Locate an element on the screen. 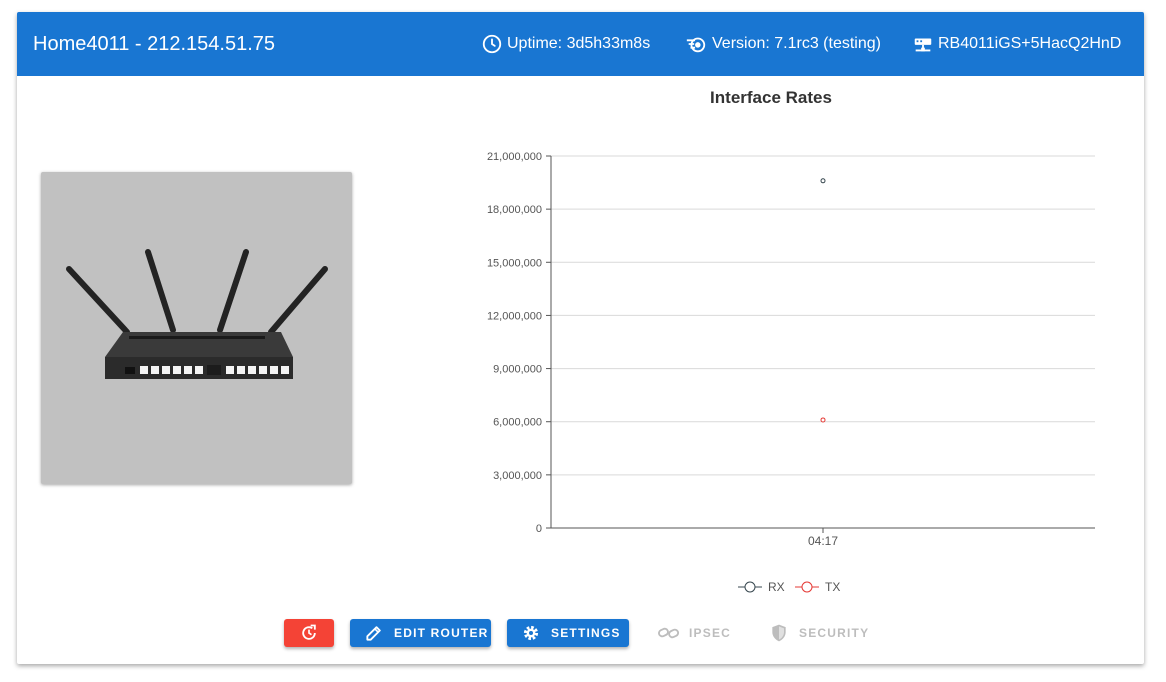  aperture-icon is located at coordinates (696, 45).